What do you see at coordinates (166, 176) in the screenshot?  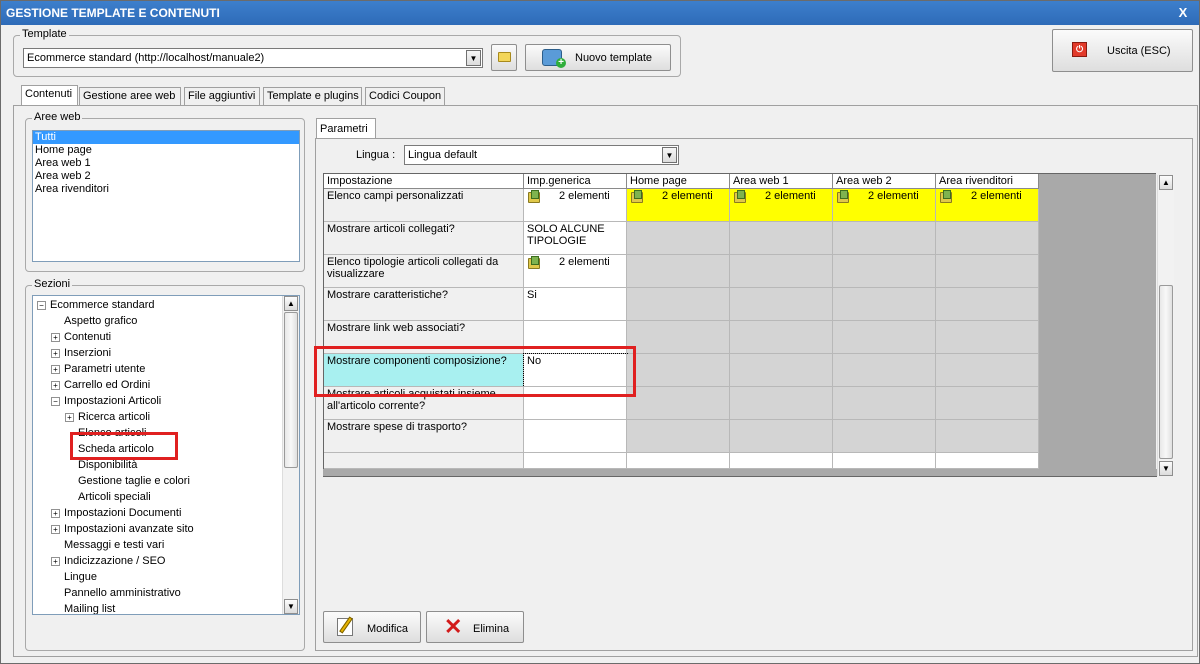 I see `list-item: Area web 2` at bounding box center [166, 176].